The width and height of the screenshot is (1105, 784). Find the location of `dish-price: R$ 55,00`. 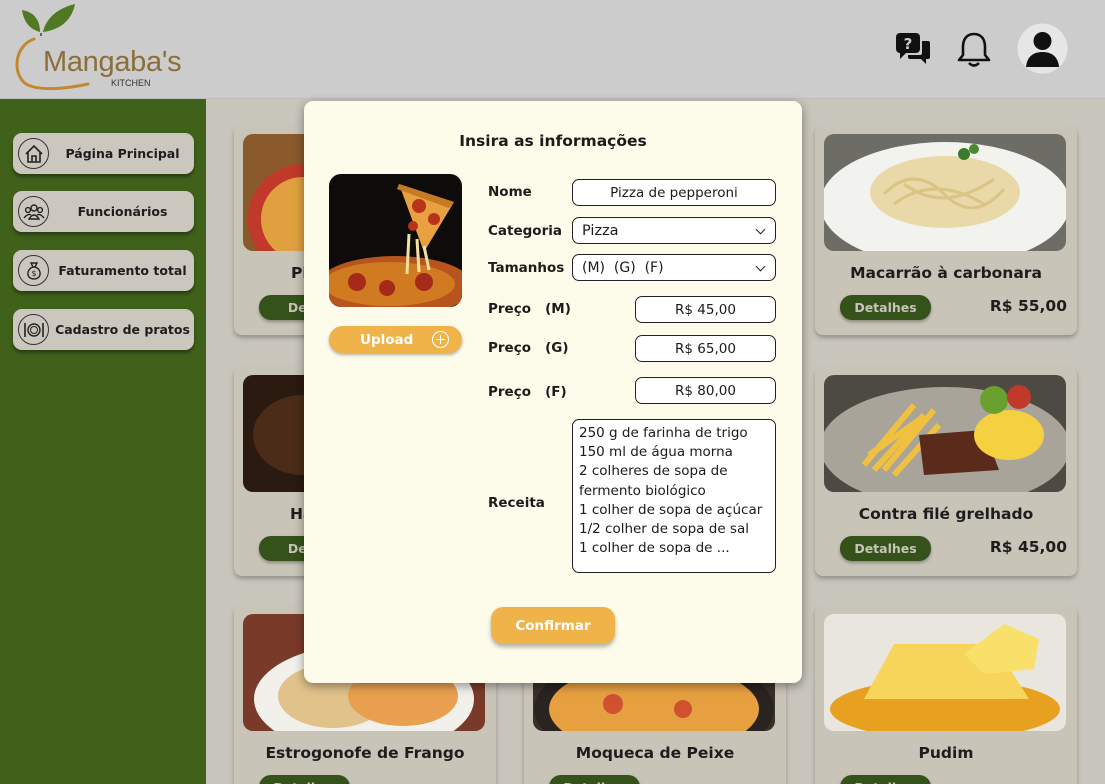

dish-price: R$ 55,00 is located at coordinates (1028, 306).